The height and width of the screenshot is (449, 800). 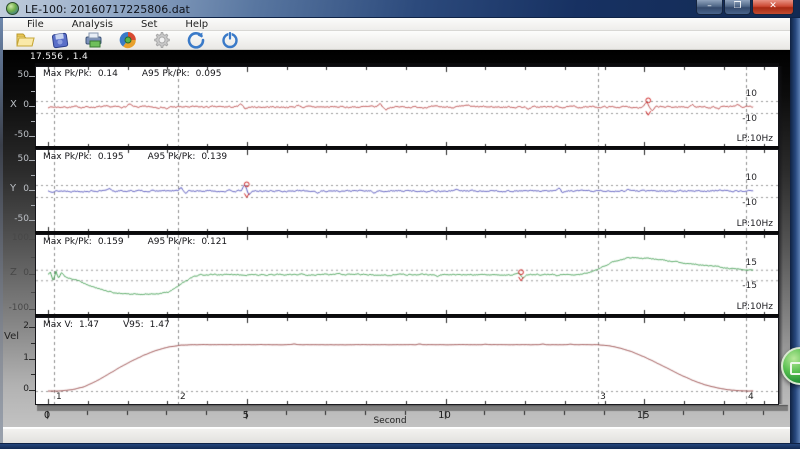 I want to click on titlebar: LE-100: 20160717225806.dat – ❐ ✕, so click(x=400, y=9).